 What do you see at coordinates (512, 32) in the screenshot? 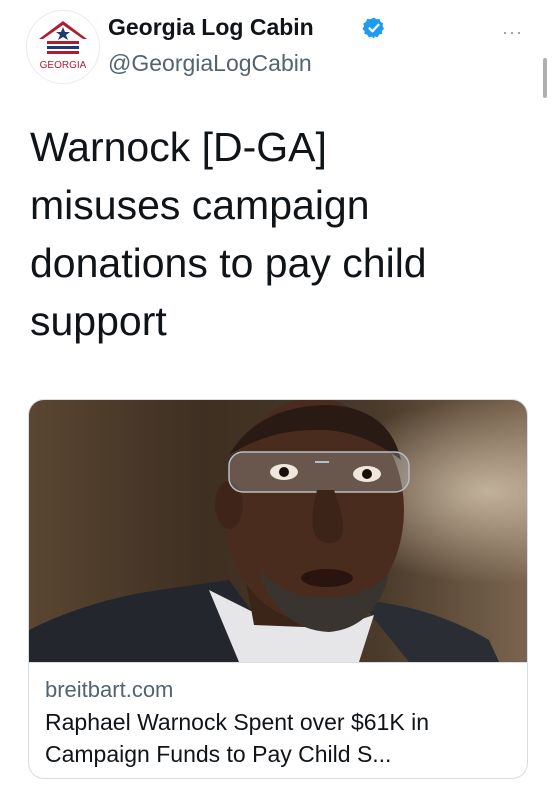
I see `more-options-icon: ···` at bounding box center [512, 32].